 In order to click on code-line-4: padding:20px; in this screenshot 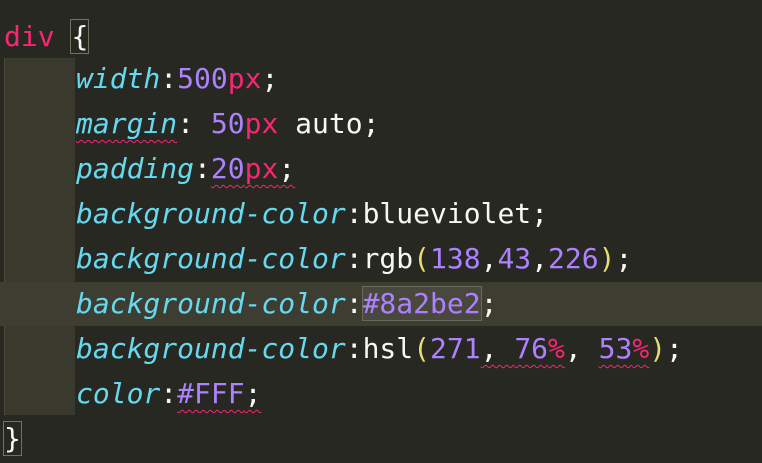, I will do `click(185, 168)`.